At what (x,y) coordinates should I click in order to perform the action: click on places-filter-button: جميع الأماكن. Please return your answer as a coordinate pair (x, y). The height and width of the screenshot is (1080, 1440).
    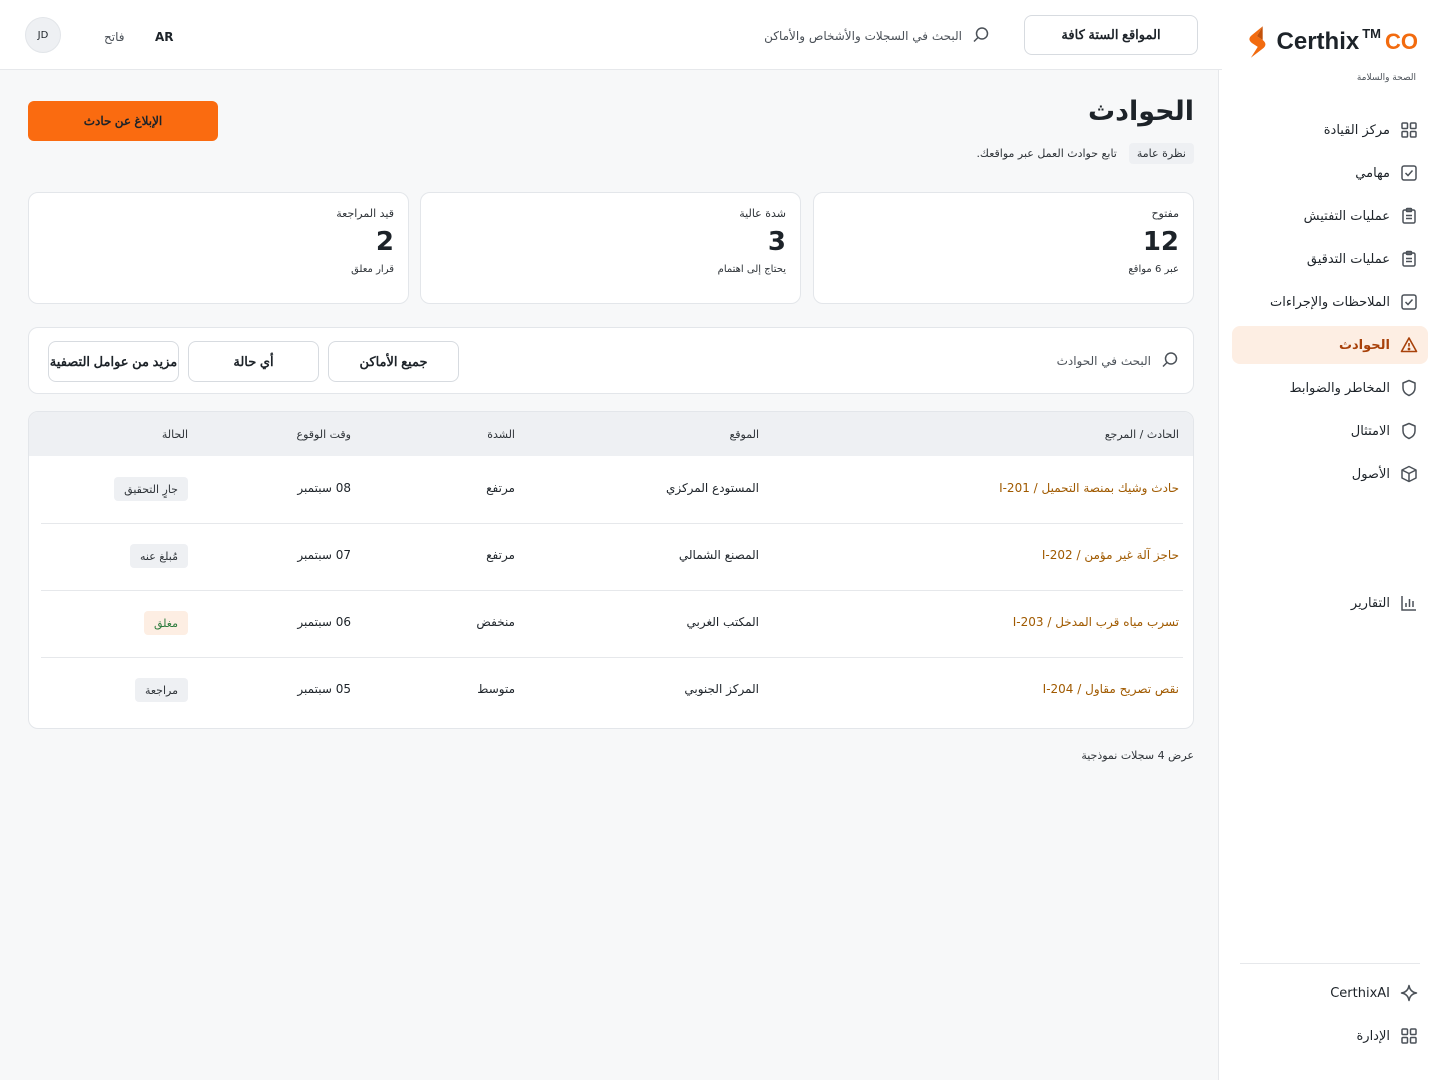
    Looking at the image, I should click on (393, 361).